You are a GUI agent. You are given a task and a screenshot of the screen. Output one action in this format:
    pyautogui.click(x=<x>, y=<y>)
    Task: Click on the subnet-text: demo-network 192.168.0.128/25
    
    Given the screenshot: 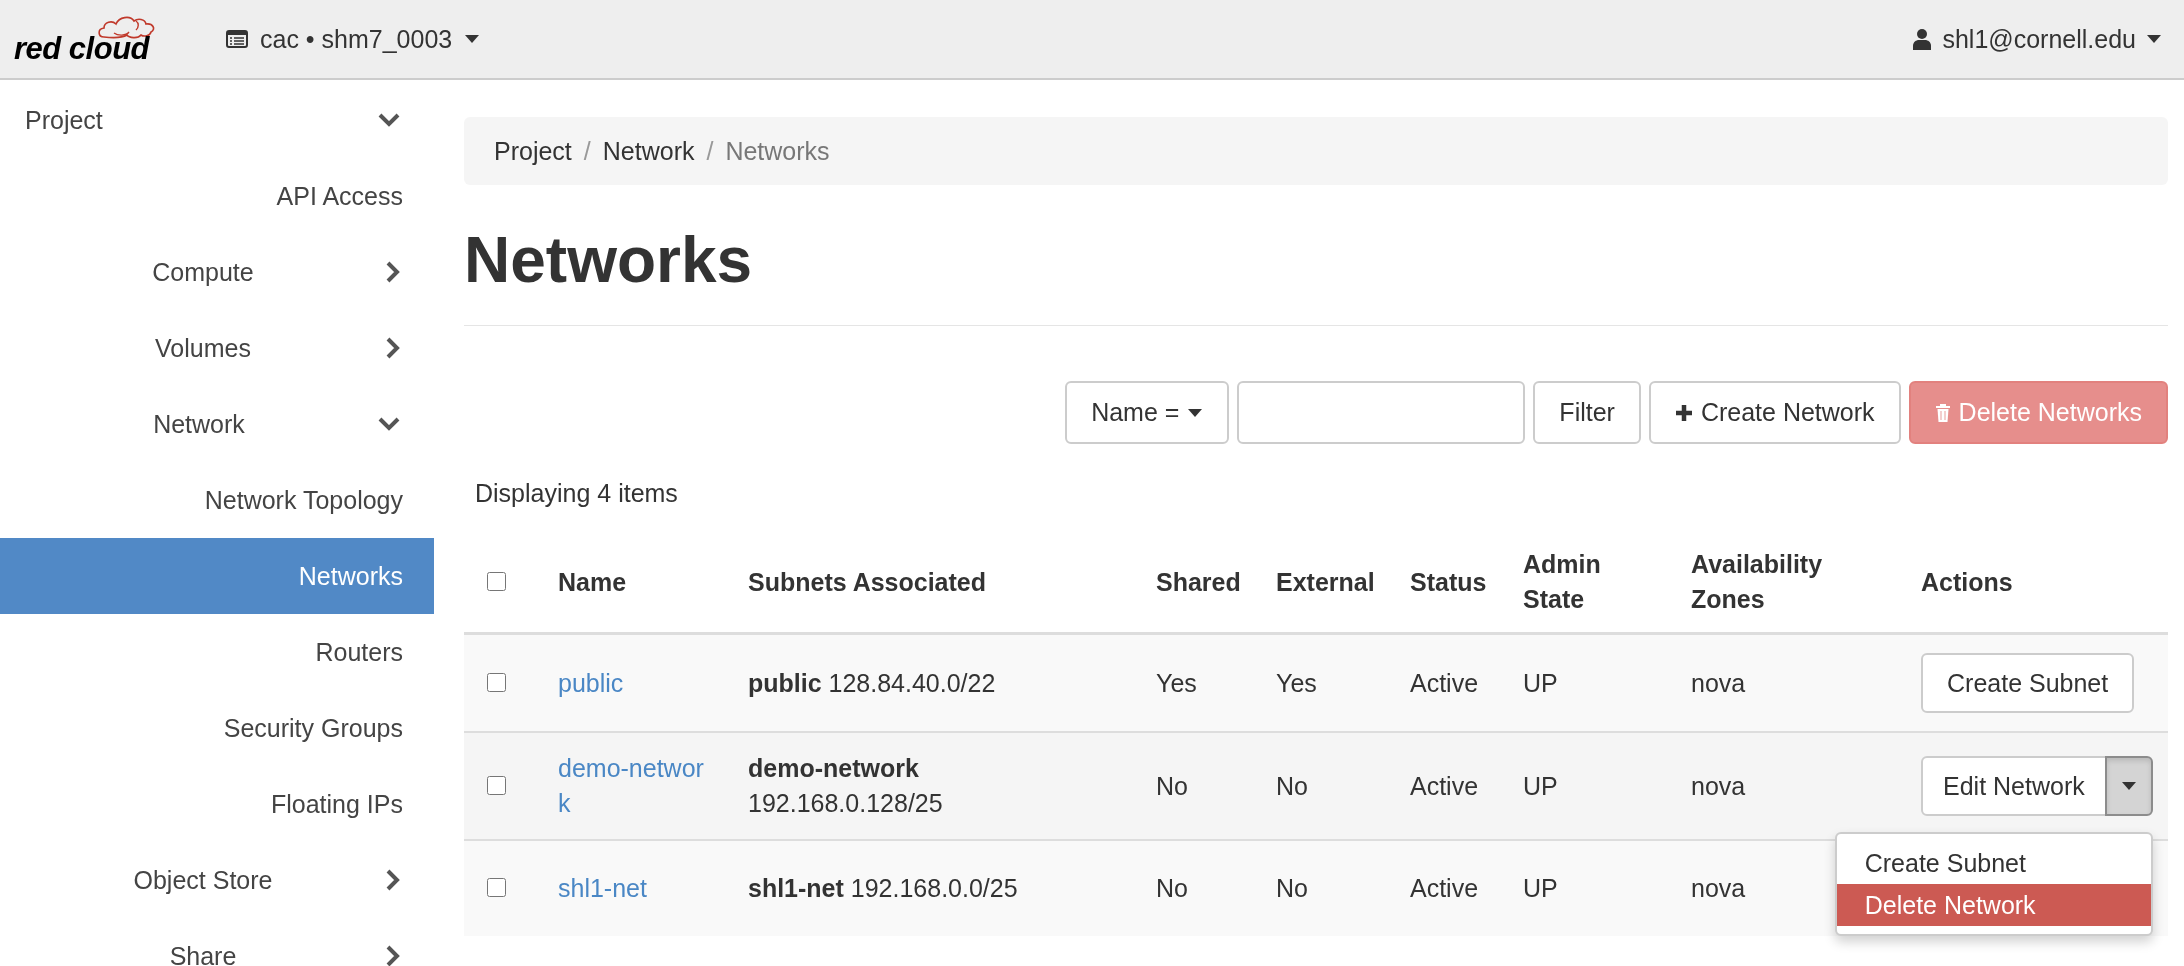 What is the action you would take?
    pyautogui.click(x=846, y=786)
    